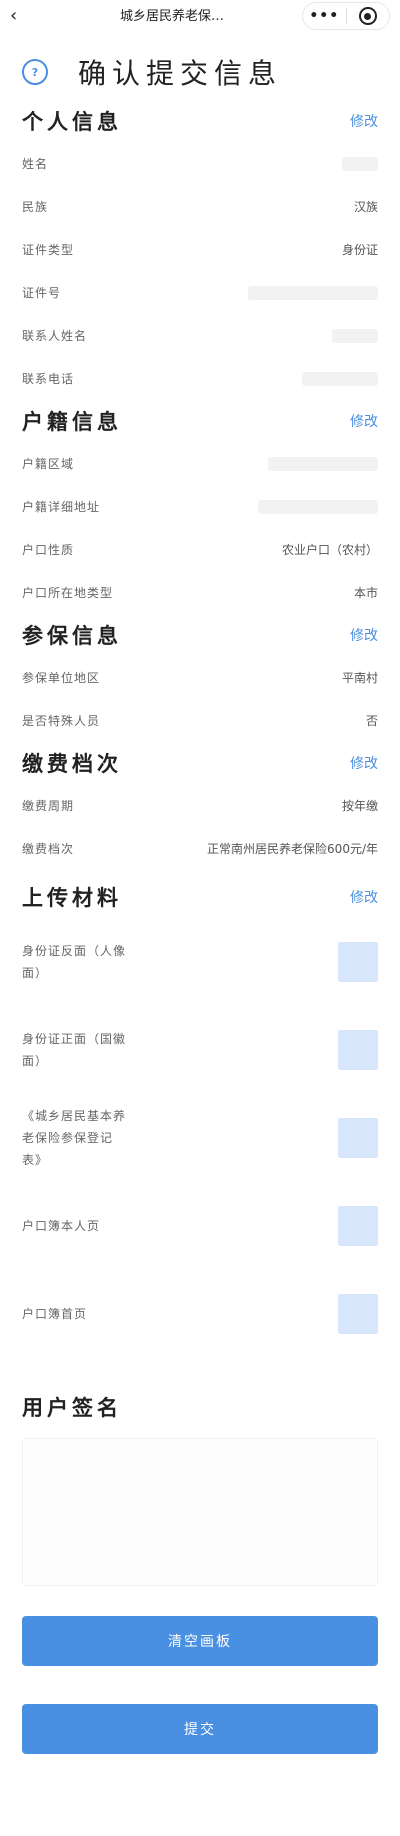  Describe the element at coordinates (200, 206) in the screenshot. I see `info-row-ethnicity: 民族 汉族` at that location.